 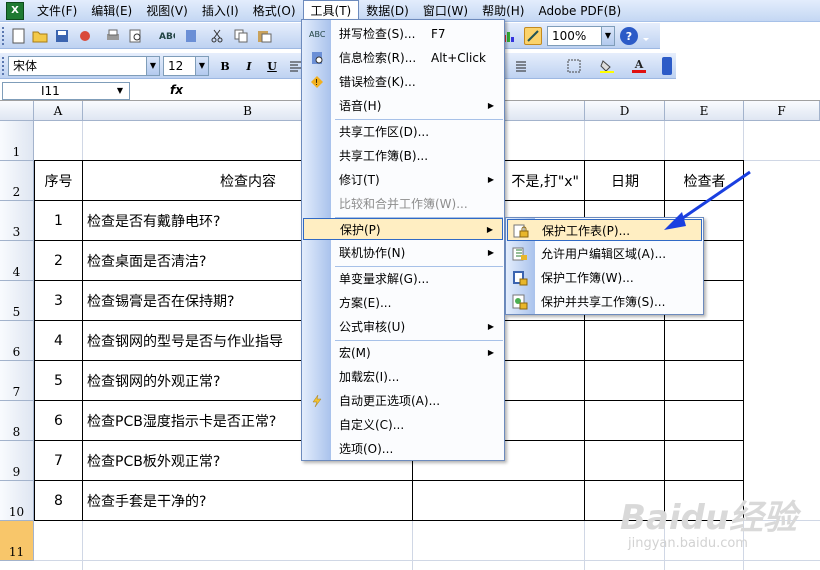 I want to click on svg-text: ABC, so click(x=167, y=37).